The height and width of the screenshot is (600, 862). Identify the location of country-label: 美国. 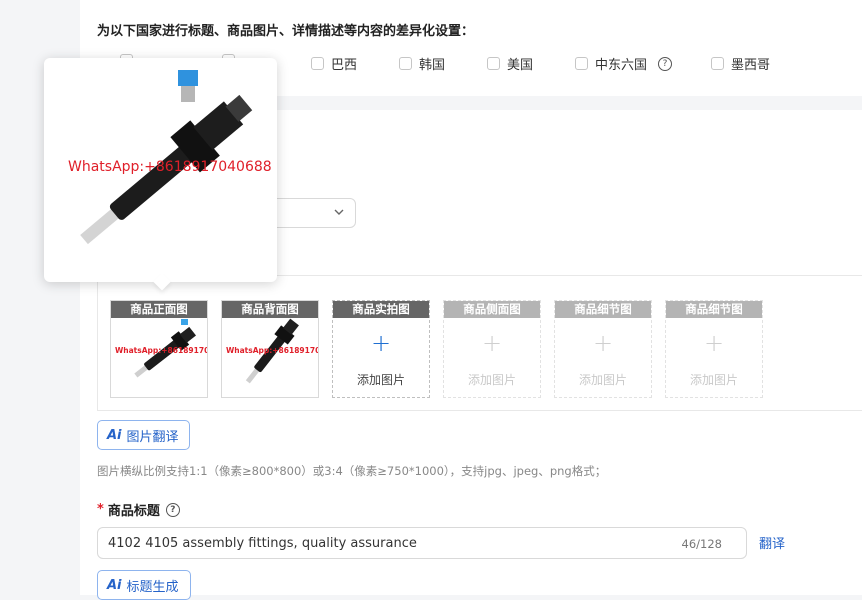
(520, 65).